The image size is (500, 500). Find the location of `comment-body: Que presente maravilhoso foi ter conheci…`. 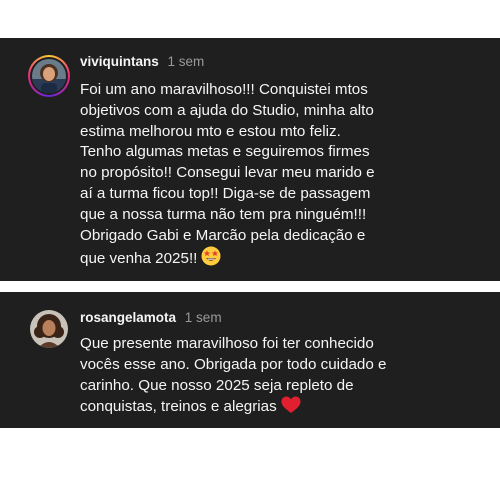

comment-body: Que presente maravilhoso foi ter conheci… is located at coordinates (285, 376).